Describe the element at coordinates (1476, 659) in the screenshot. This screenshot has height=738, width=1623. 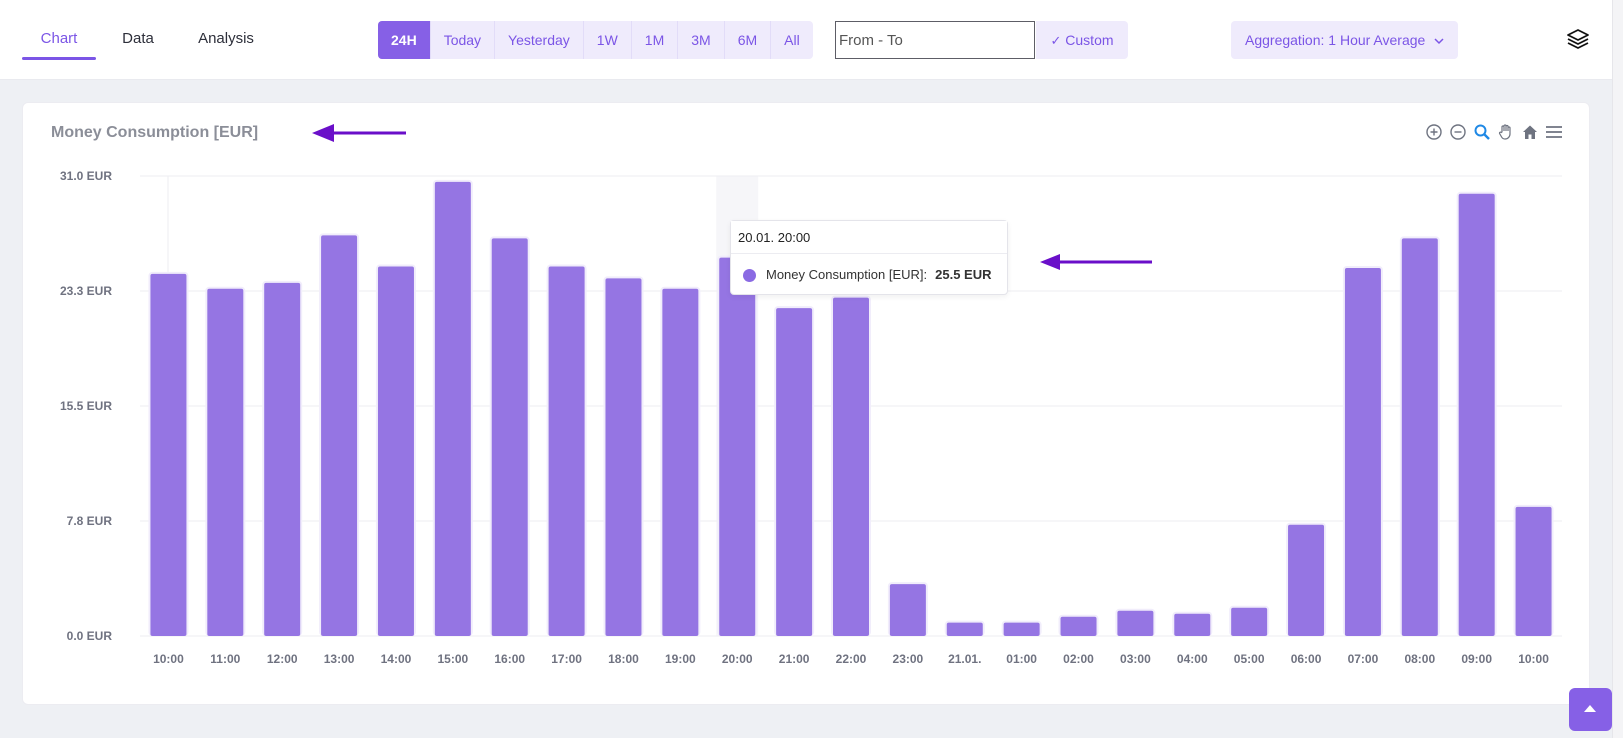
I see `x-tick-label: 09:00` at that location.